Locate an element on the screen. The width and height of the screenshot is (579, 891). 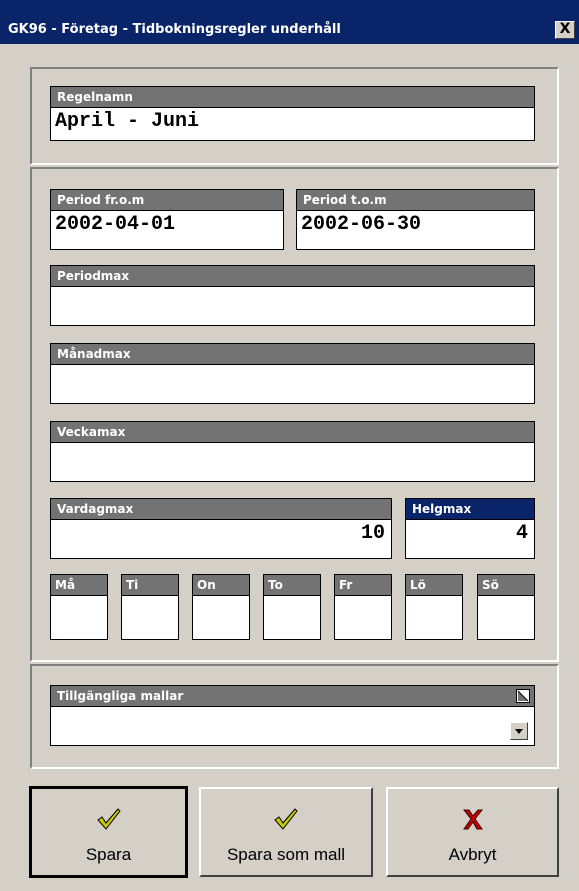
save-button-label: Spara is located at coordinates (108, 854).